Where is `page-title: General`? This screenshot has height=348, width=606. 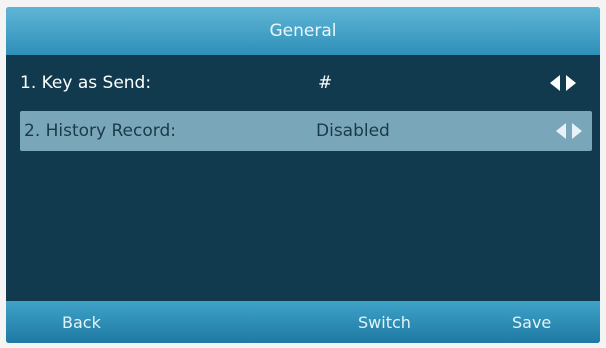 page-title: General is located at coordinates (303, 31).